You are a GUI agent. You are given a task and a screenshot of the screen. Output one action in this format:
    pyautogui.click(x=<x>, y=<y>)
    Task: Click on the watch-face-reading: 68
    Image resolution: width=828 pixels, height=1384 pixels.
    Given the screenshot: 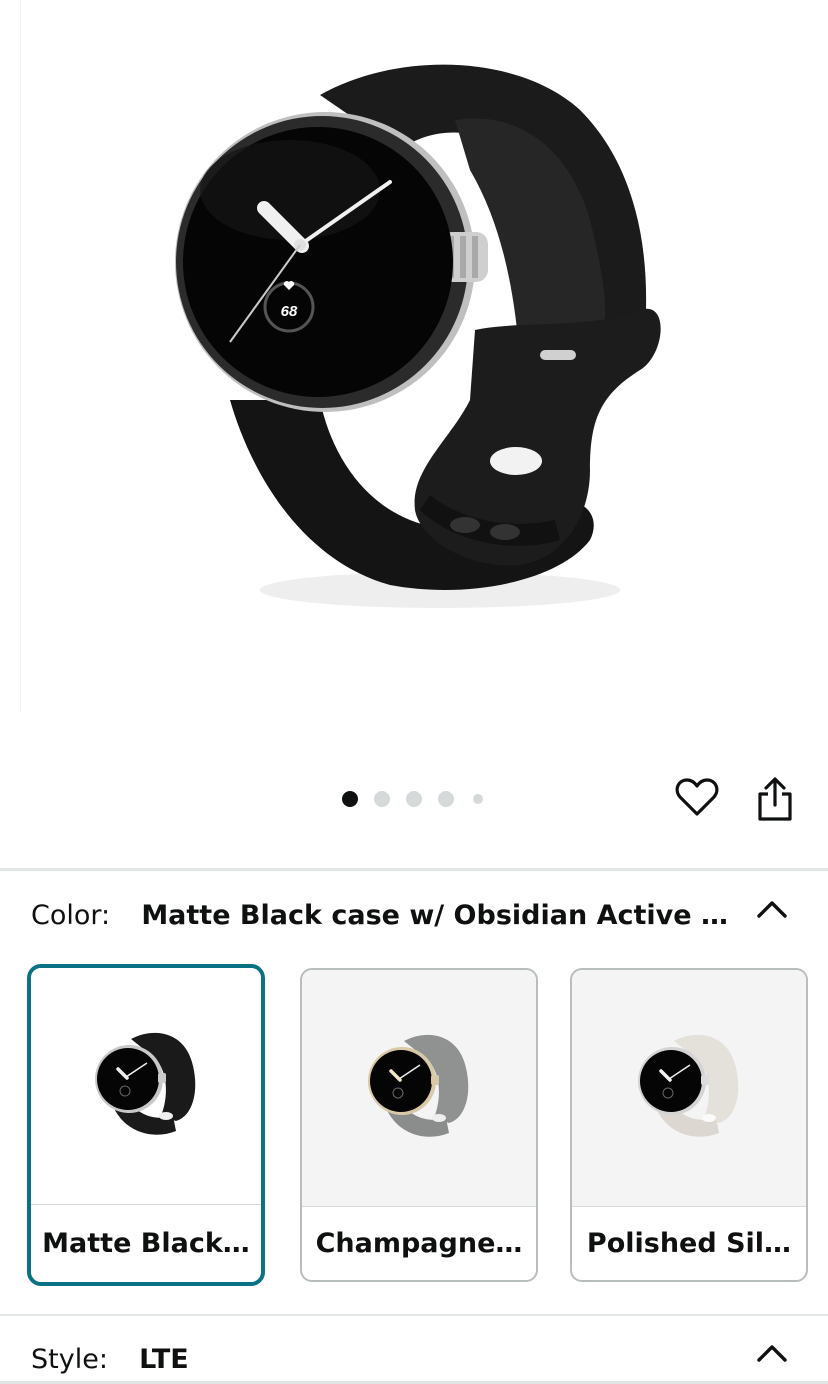 What is the action you would take?
    pyautogui.click(x=289, y=311)
    